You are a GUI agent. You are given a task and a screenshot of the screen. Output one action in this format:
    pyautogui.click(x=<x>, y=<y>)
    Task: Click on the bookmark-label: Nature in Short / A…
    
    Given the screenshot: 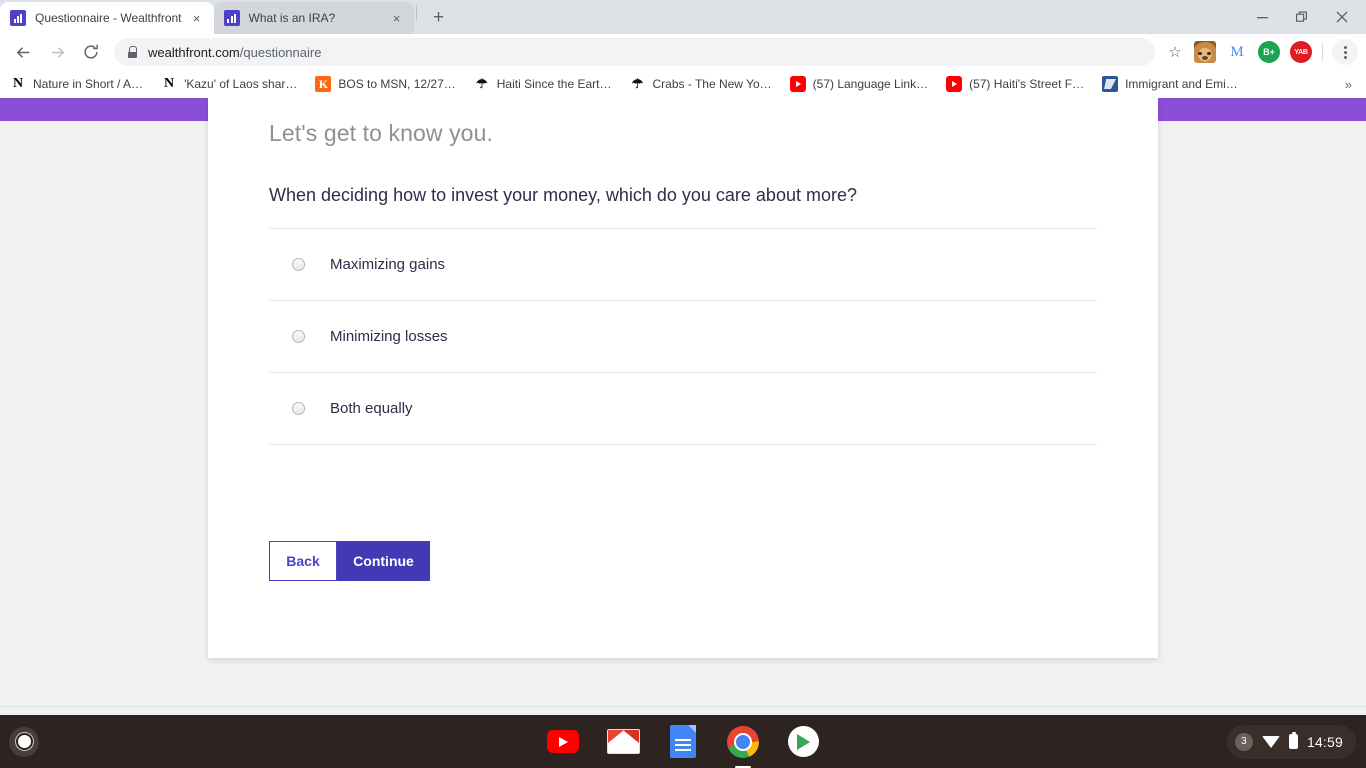 What is the action you would take?
    pyautogui.click(x=88, y=84)
    